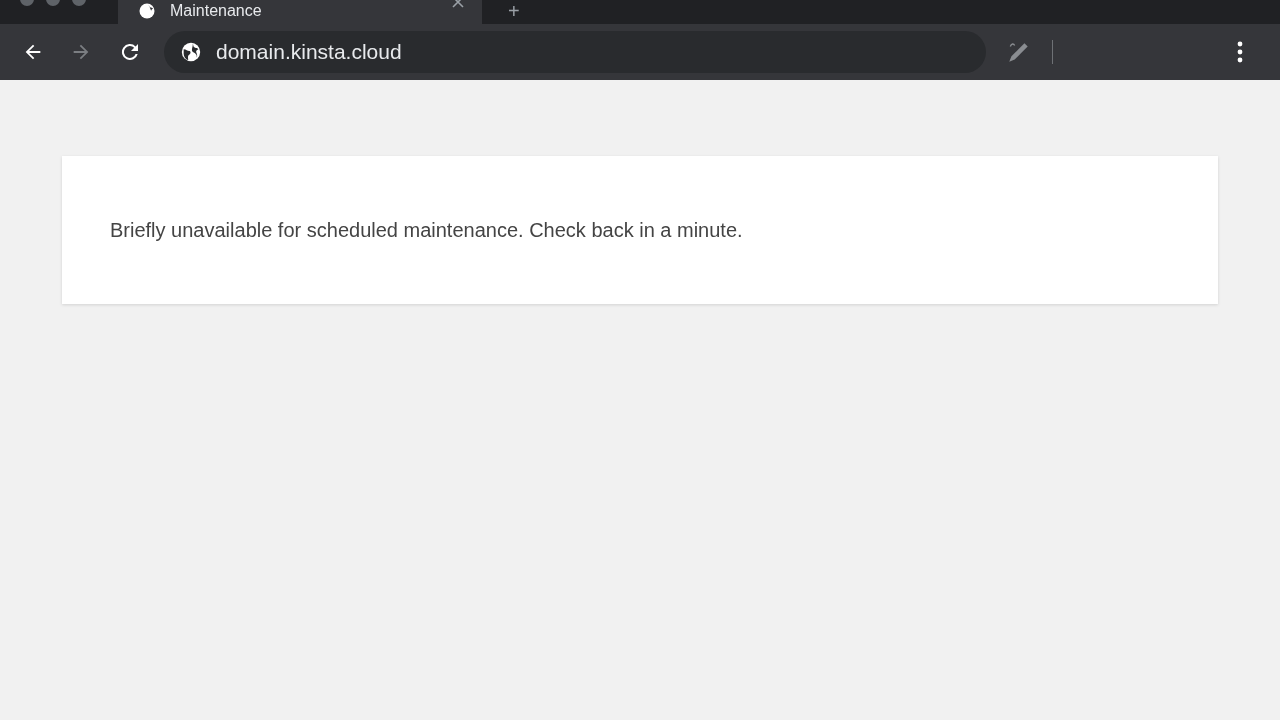 The image size is (1280, 720). Describe the element at coordinates (426, 230) in the screenshot. I see `maintenance-message: Briefly unavailable for scheduled maintenance. Check back in a minute.` at that location.